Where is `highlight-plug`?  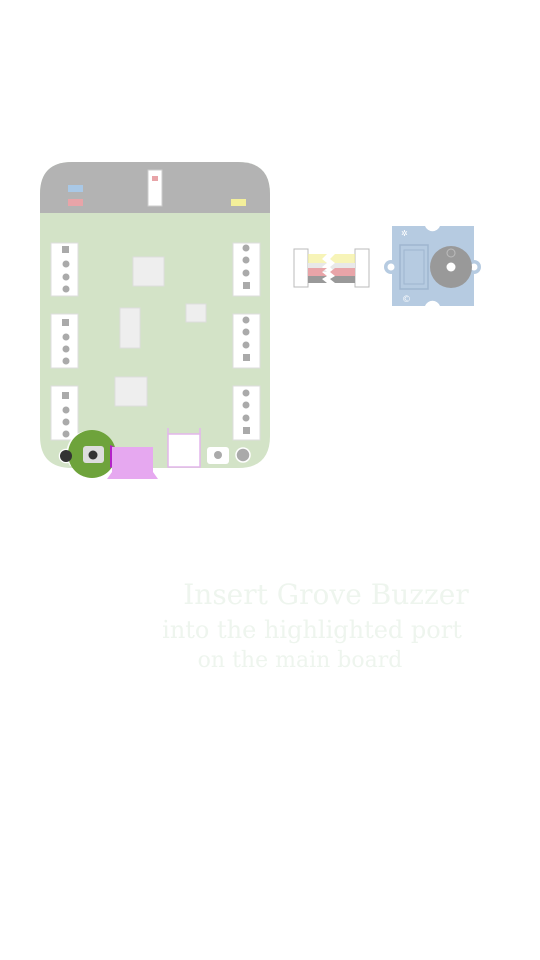
highlight-plug is located at coordinates (132, 463).